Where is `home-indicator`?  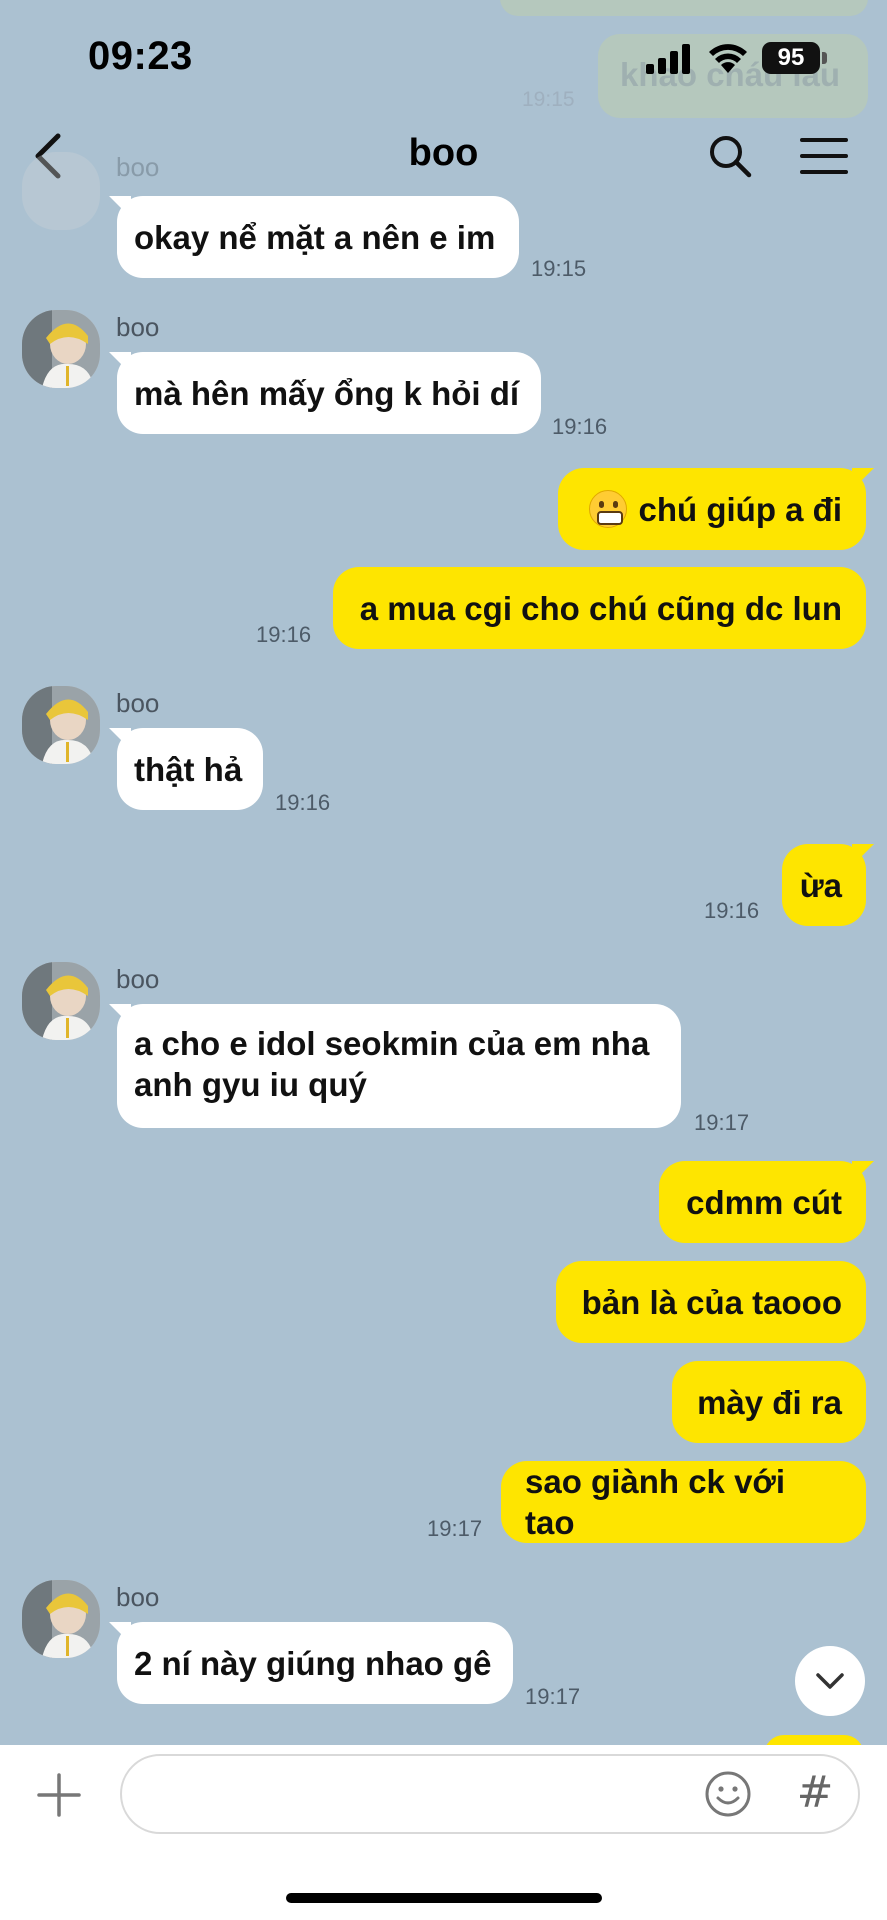
home-indicator is located at coordinates (444, 1898).